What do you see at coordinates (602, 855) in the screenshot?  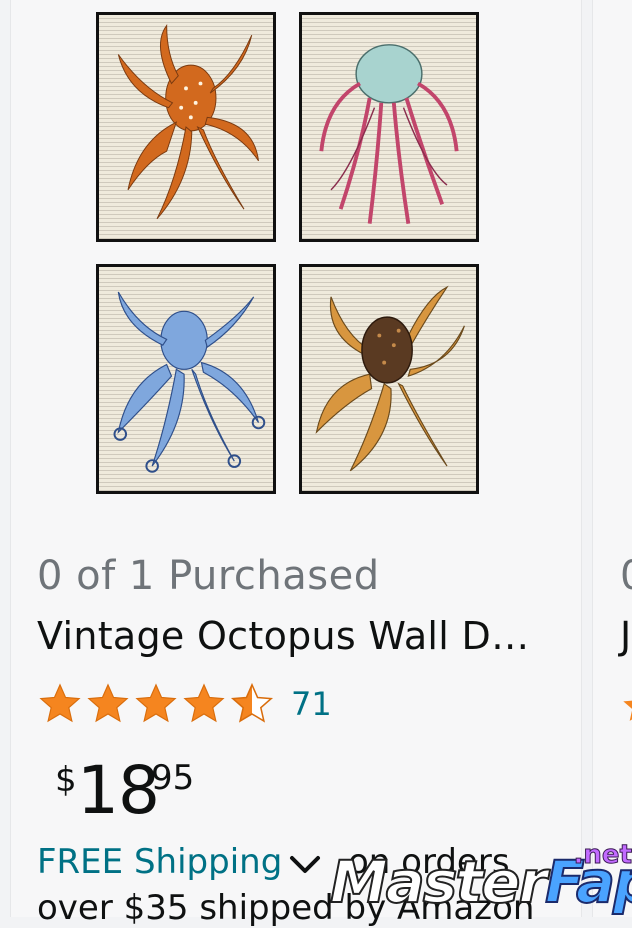 I see `watermark-suffix: .net` at bounding box center [602, 855].